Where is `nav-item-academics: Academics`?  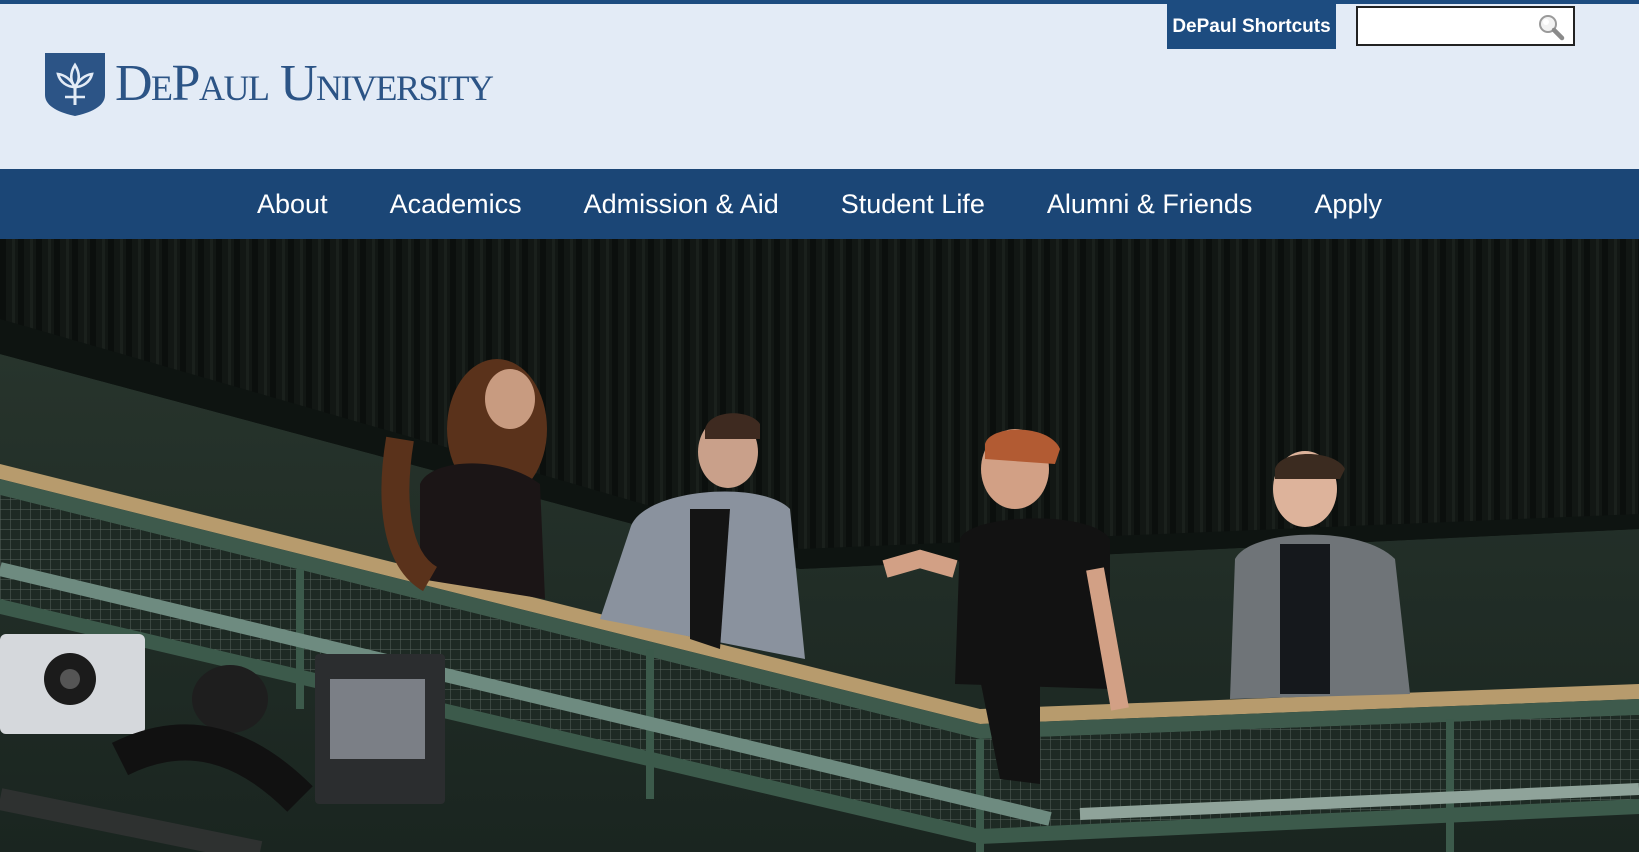
nav-item-academics: Academics is located at coordinates (456, 204).